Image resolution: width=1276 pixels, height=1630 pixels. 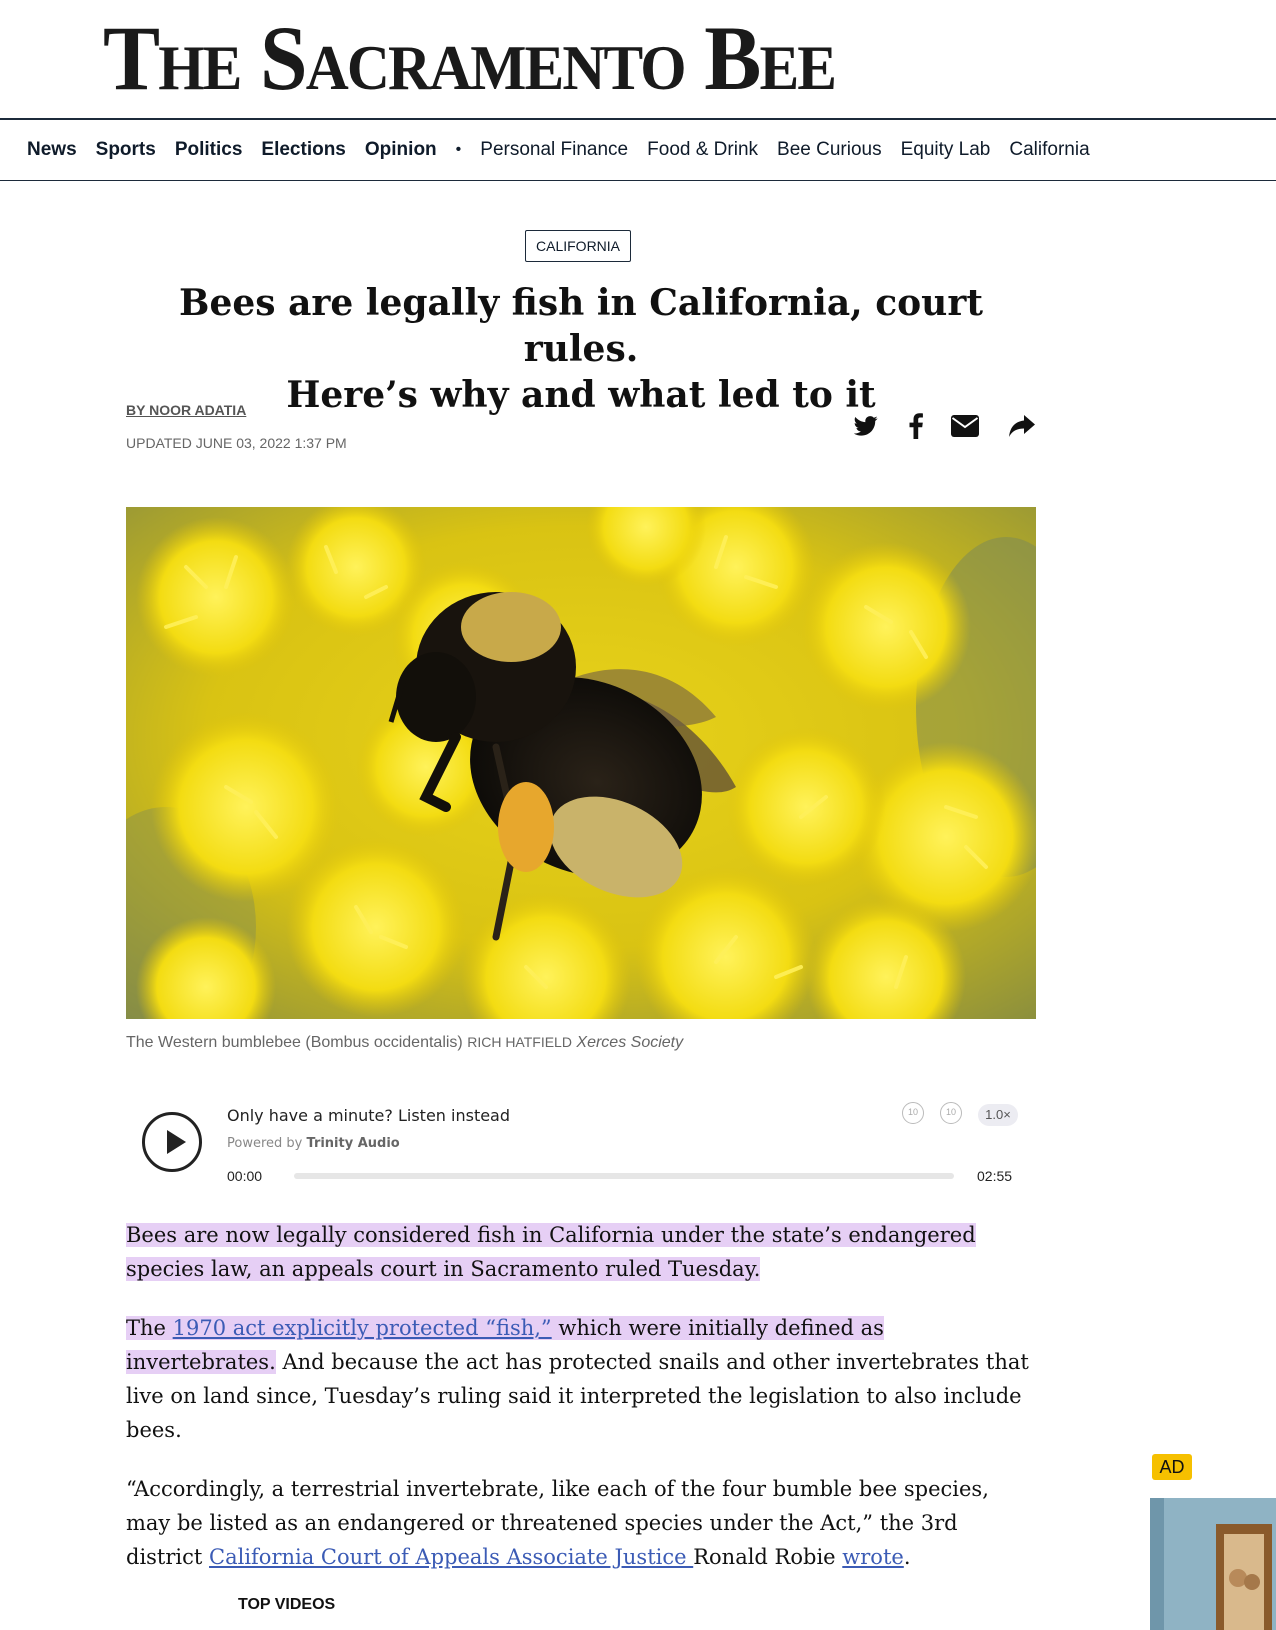 What do you see at coordinates (1213, 1564) in the screenshot?
I see `ad-image` at bounding box center [1213, 1564].